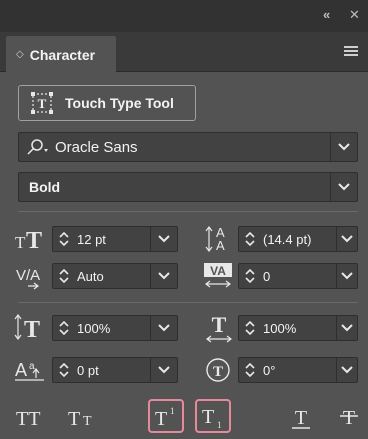 The width and height of the screenshot is (368, 439). I want to click on font-size-icon: TT, so click(32, 241).